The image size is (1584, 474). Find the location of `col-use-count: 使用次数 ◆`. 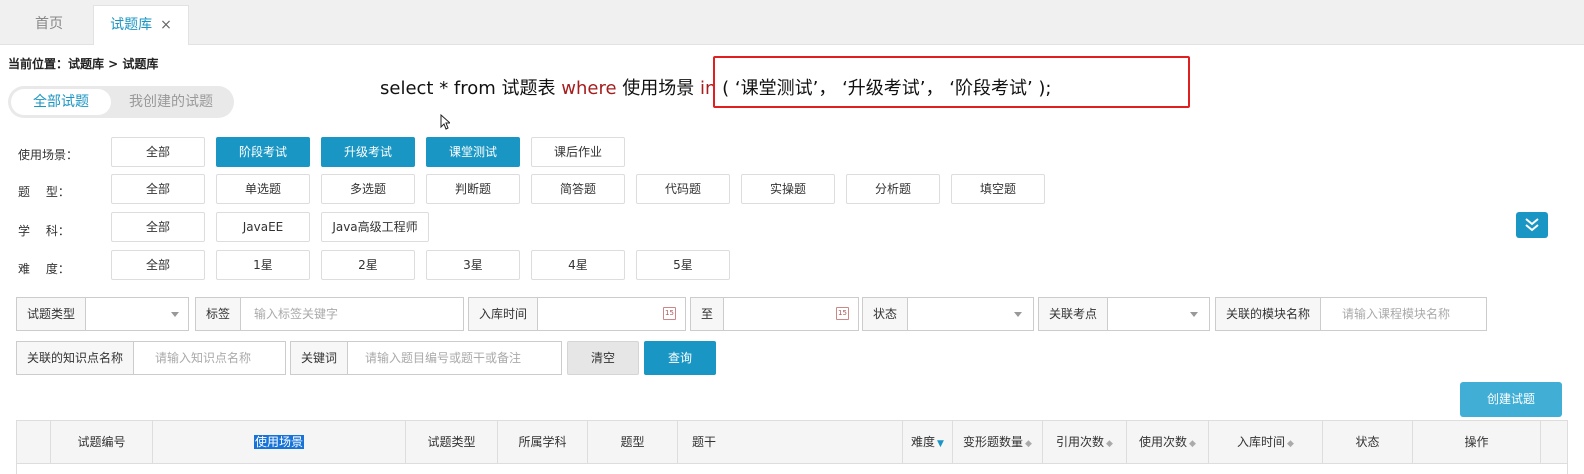

col-use-count: 使用次数 ◆ is located at coordinates (1168, 442).